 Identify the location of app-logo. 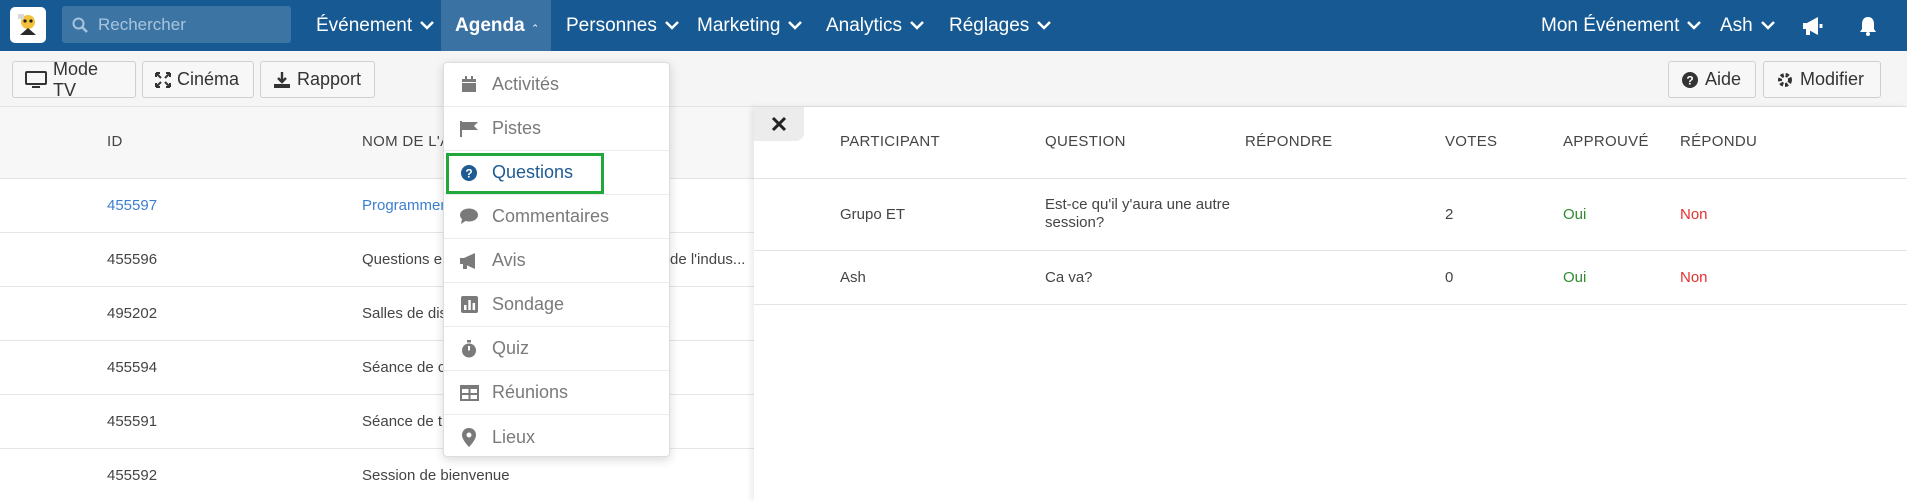
(28, 25).